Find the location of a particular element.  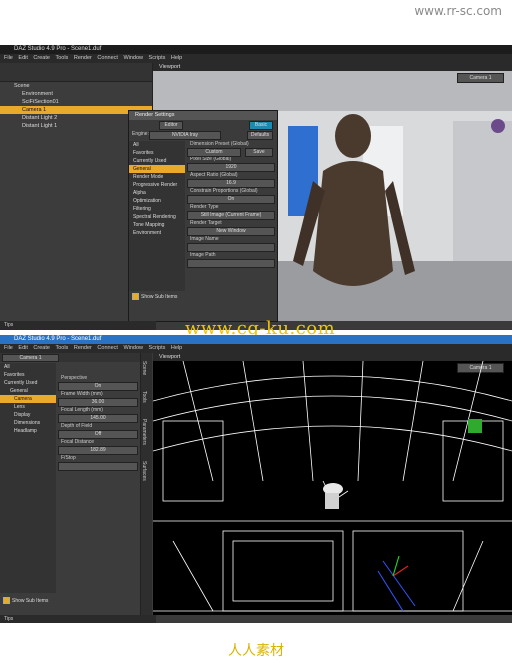

params-show-sub-items-toggle: Show Sub Items is located at coordinates (25, 600).